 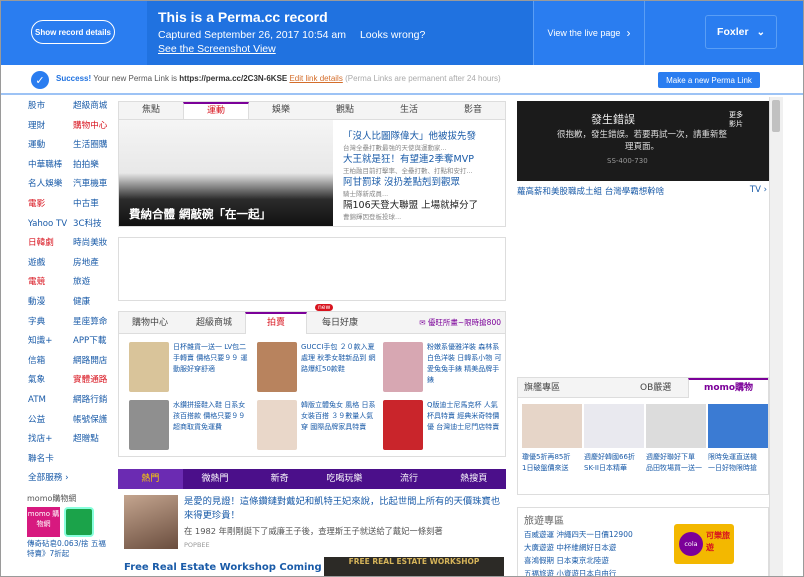 What do you see at coordinates (339, 416) in the screenshot?
I see `product-text: 韓版立體兔女 風格 日系女裝百搭 ３９數量人氣穿 國際品牌家具特賣` at bounding box center [339, 416].